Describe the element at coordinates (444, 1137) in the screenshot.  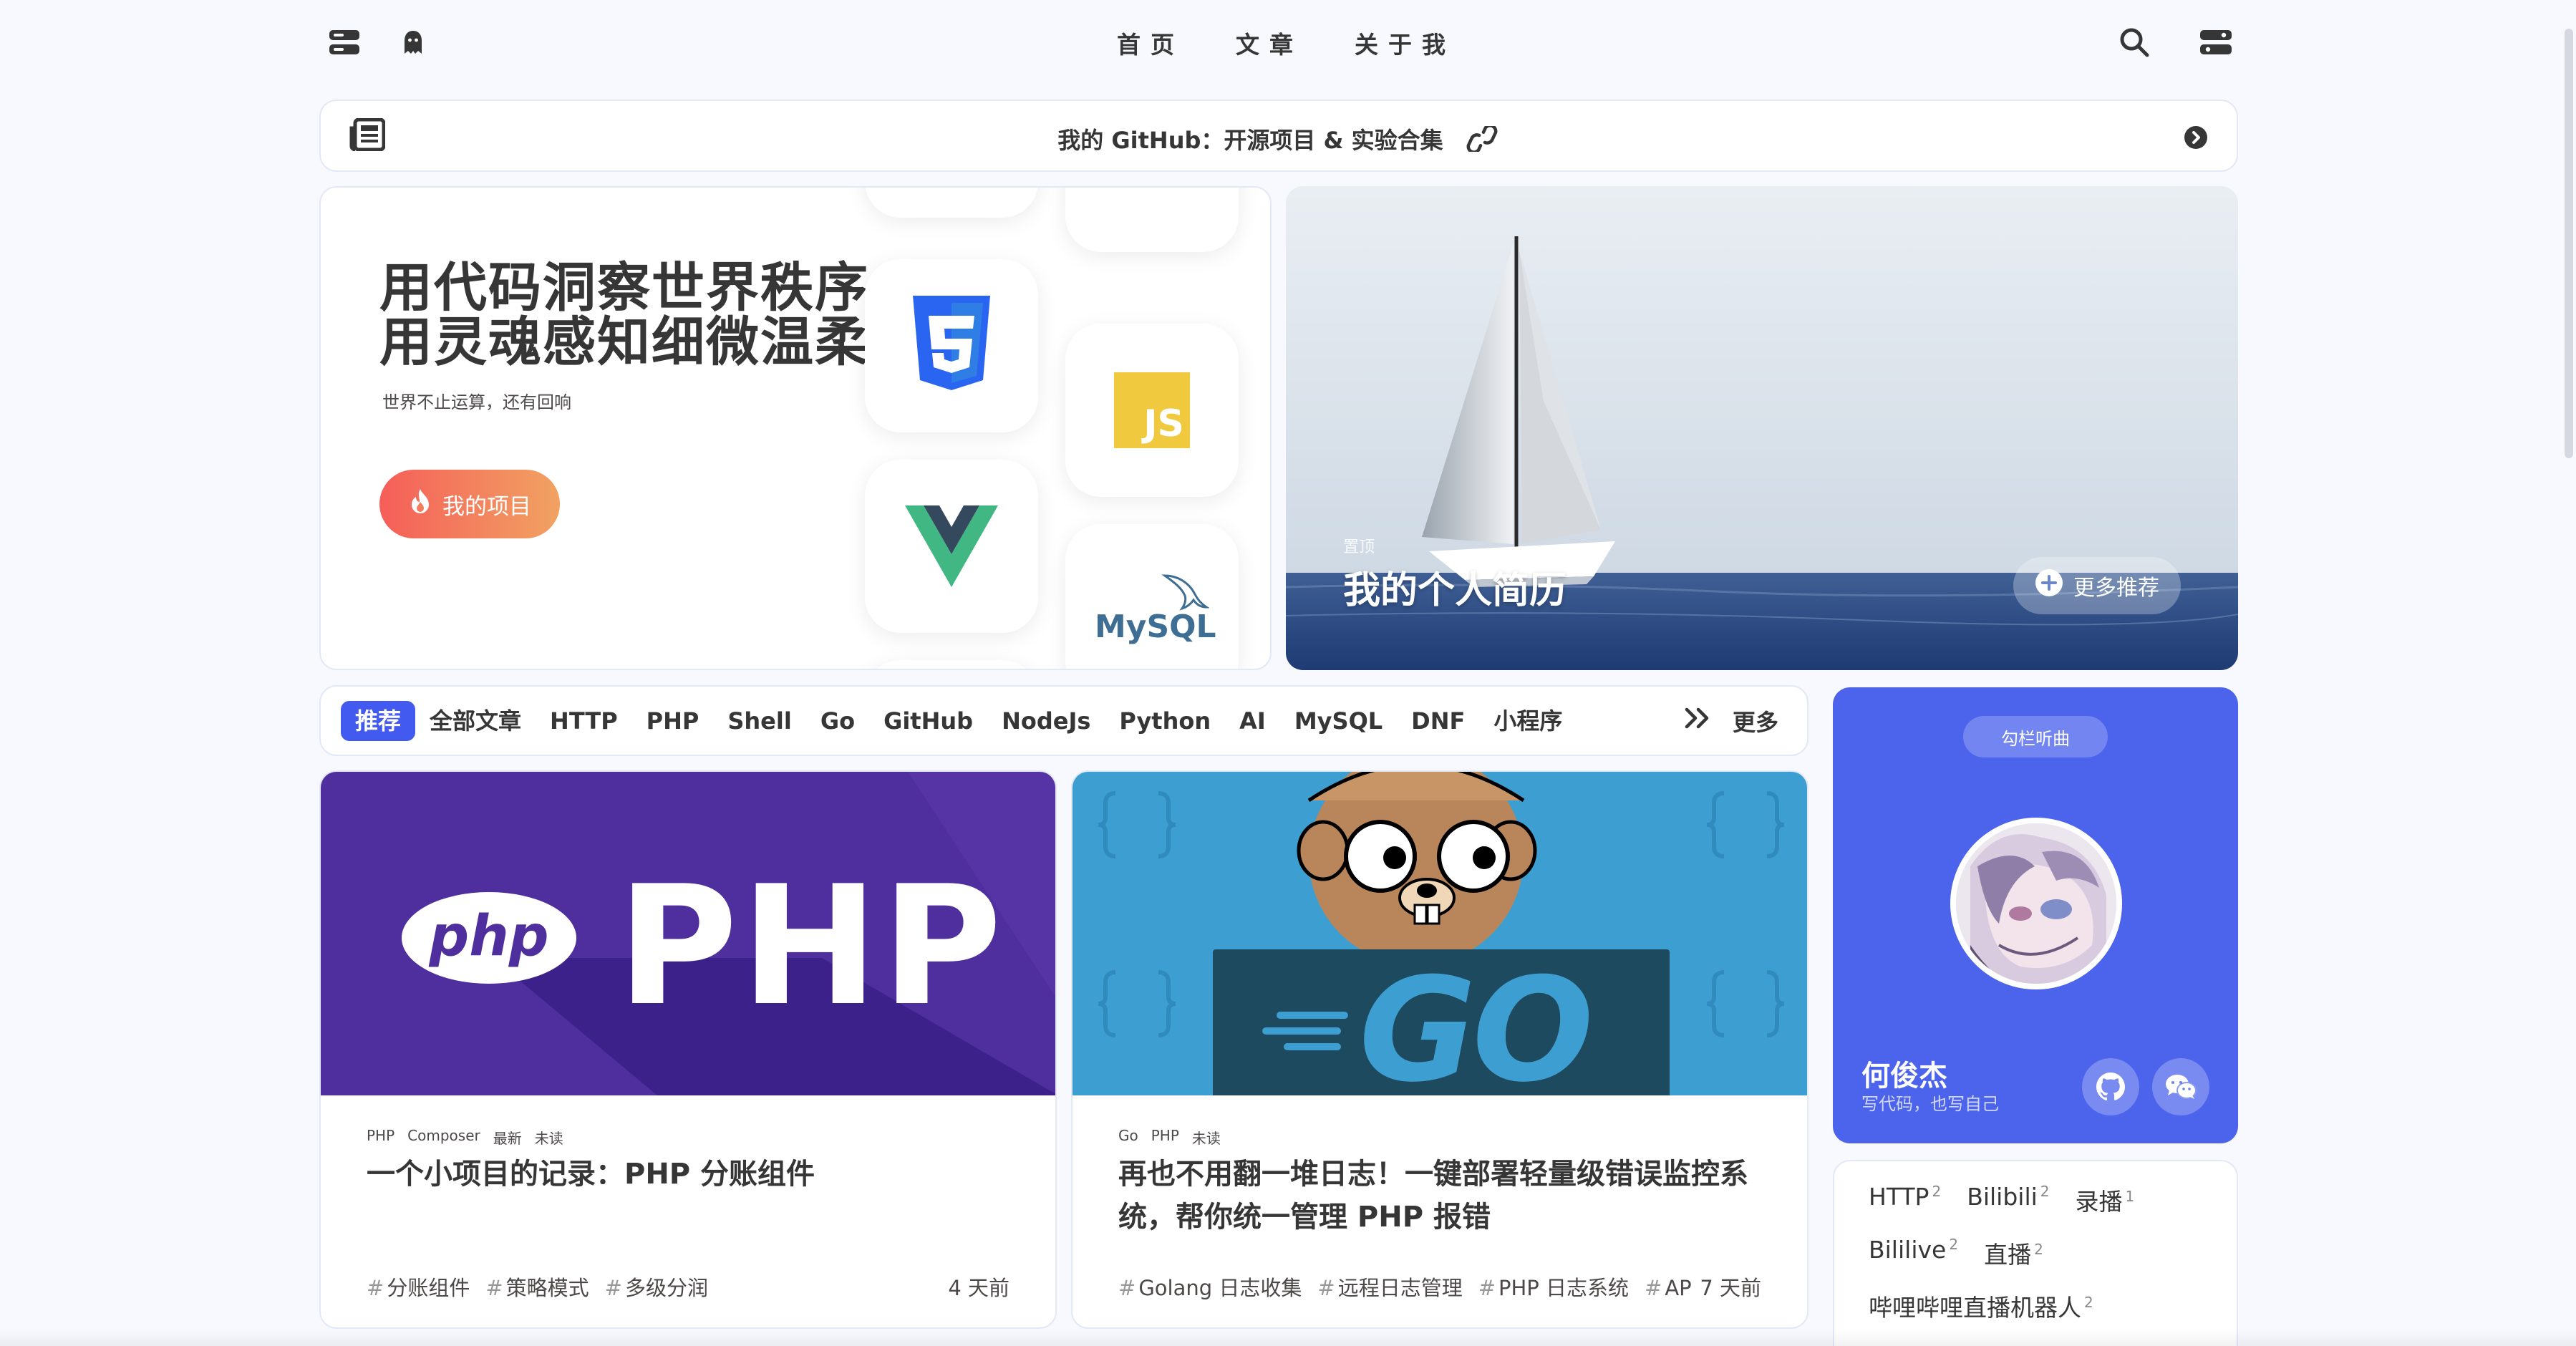
I see `post-category-composer: Composer` at that location.